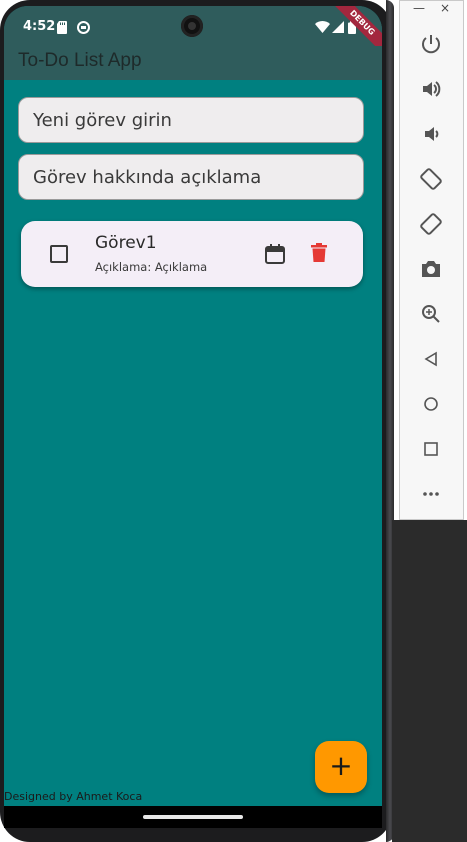  Describe the element at coordinates (431, 494) in the screenshot. I see `more-icon` at that location.